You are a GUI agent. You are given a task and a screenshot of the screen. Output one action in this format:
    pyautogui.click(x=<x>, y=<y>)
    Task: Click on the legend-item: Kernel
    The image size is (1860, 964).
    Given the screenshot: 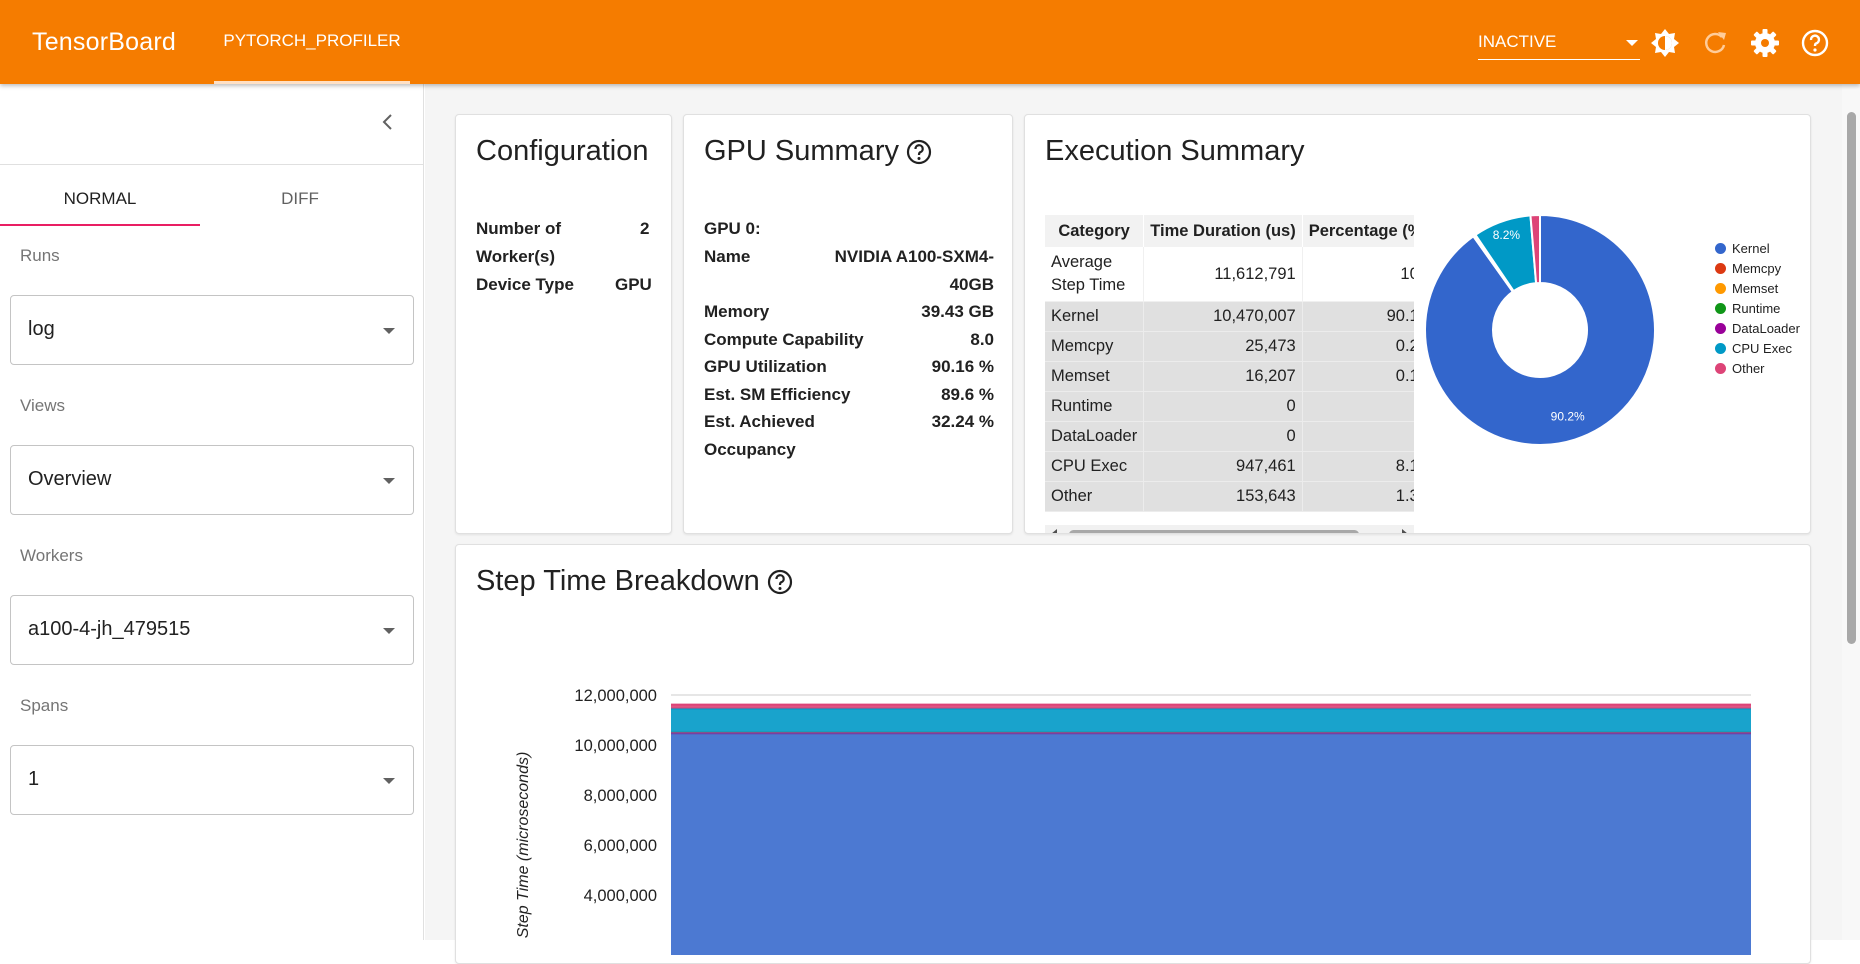 What is the action you would take?
    pyautogui.click(x=1742, y=248)
    